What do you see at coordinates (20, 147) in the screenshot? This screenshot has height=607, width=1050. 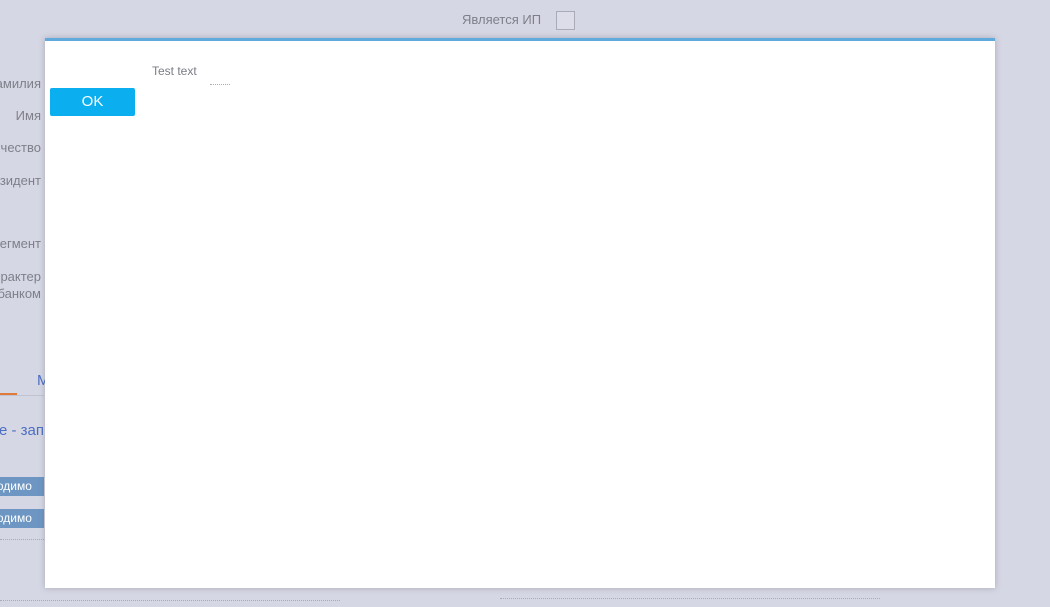 I see `patronymic-label: чество` at bounding box center [20, 147].